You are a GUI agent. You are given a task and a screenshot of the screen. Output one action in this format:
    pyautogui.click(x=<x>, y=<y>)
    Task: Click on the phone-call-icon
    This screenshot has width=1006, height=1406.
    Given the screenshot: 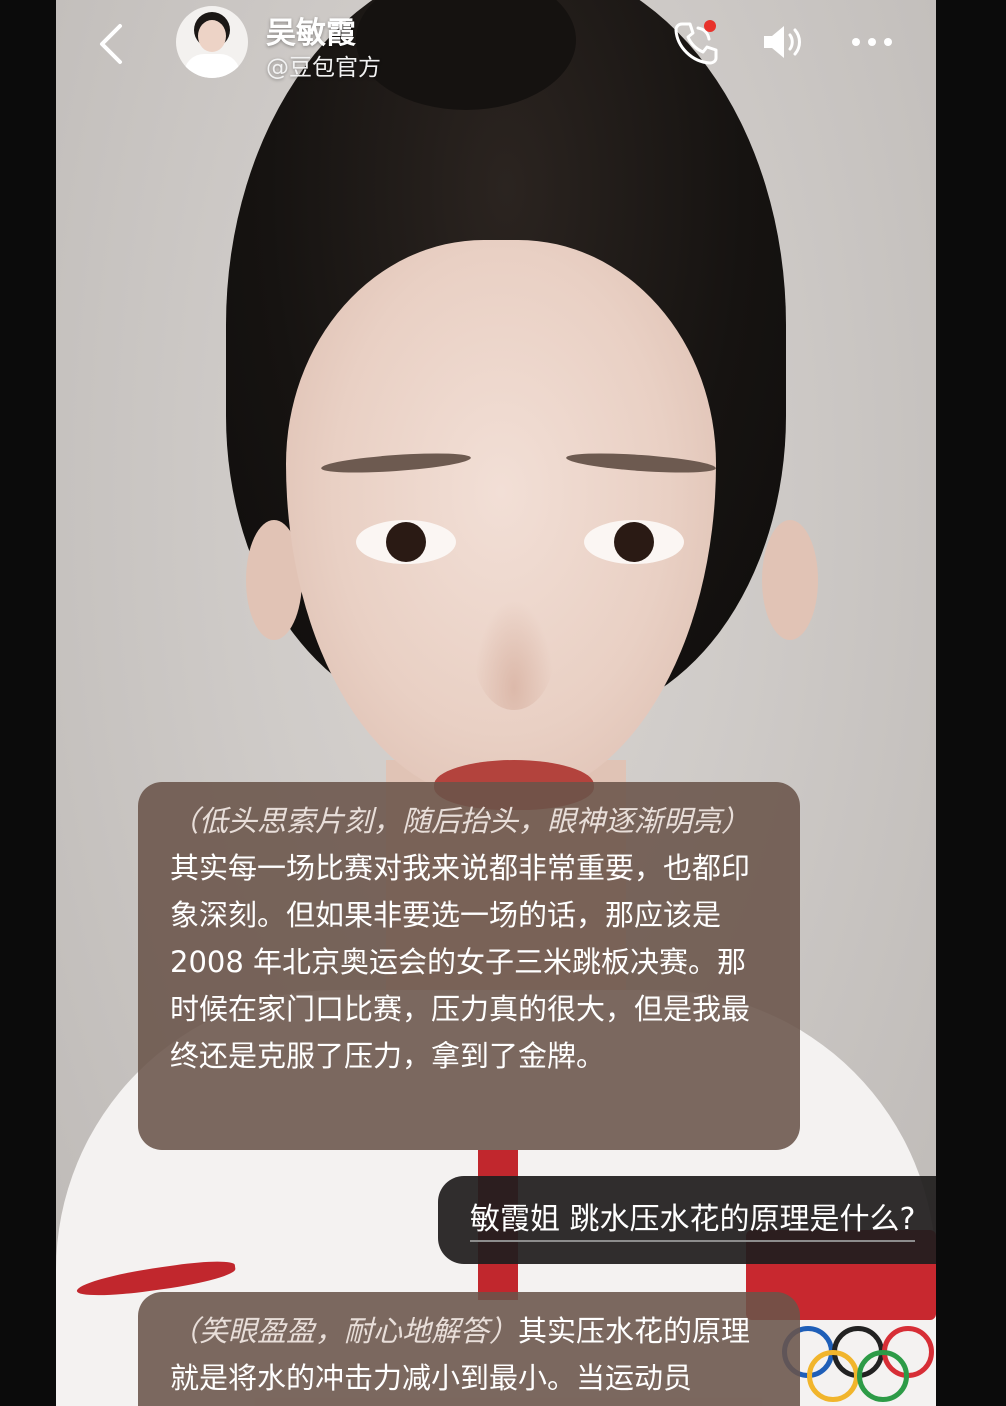 What is the action you would take?
    pyautogui.click(x=696, y=42)
    